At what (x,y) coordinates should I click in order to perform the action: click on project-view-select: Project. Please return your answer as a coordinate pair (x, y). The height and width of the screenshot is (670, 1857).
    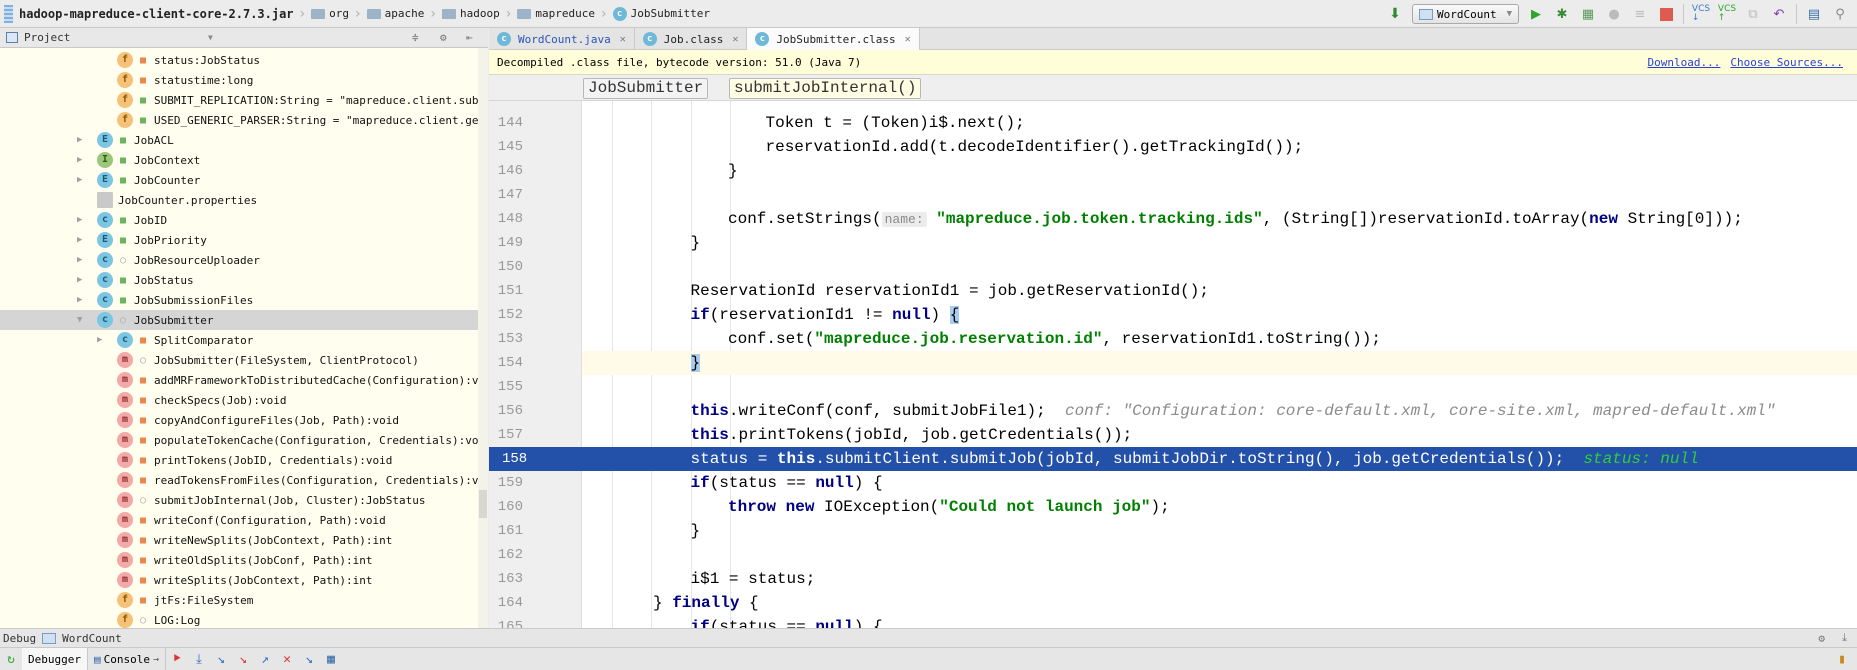
    Looking at the image, I should click on (47, 37).